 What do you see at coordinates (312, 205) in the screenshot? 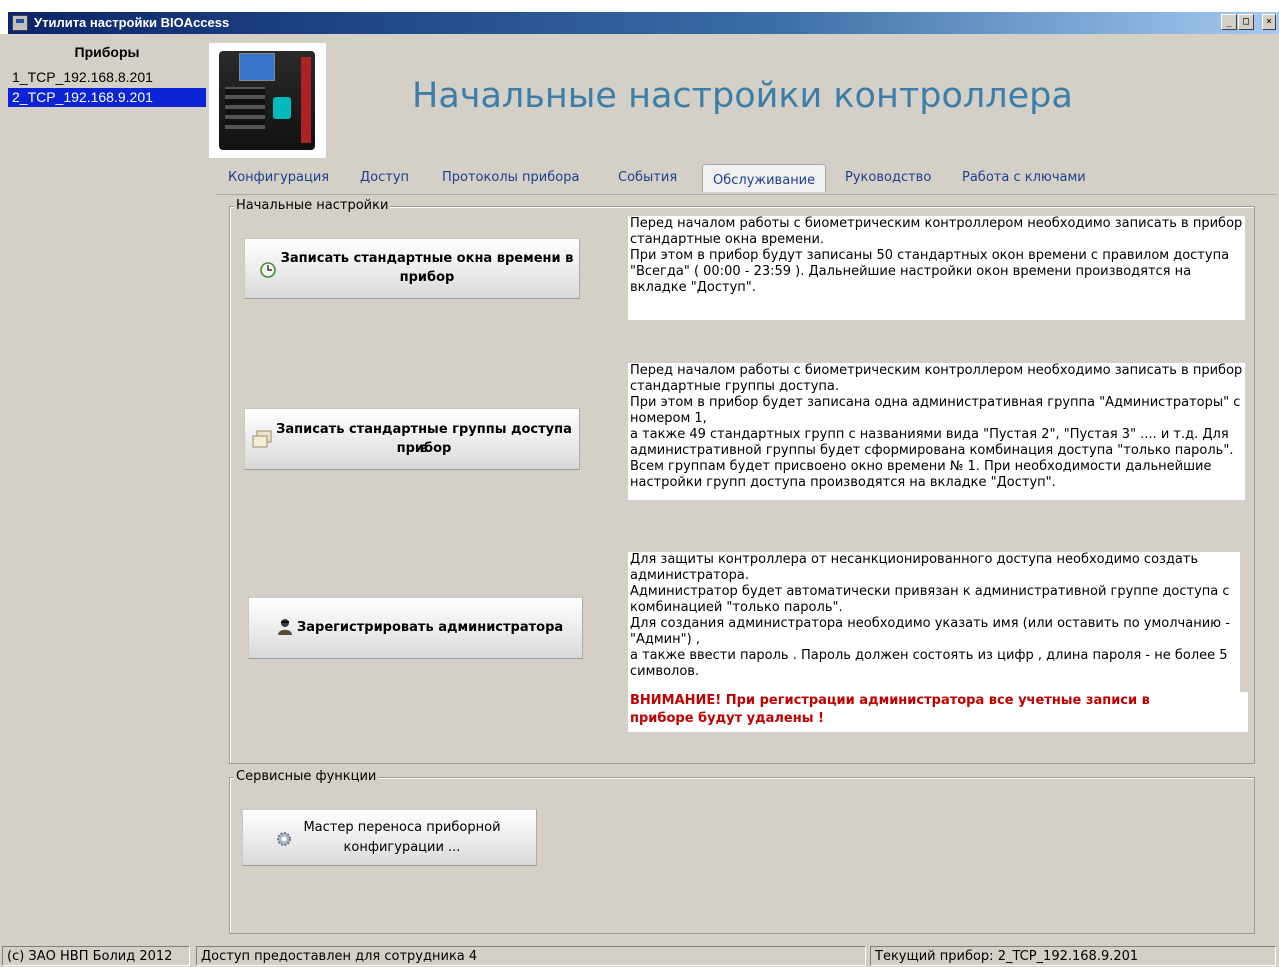
I see `initial-settings-legend: Начальные настройки` at bounding box center [312, 205].